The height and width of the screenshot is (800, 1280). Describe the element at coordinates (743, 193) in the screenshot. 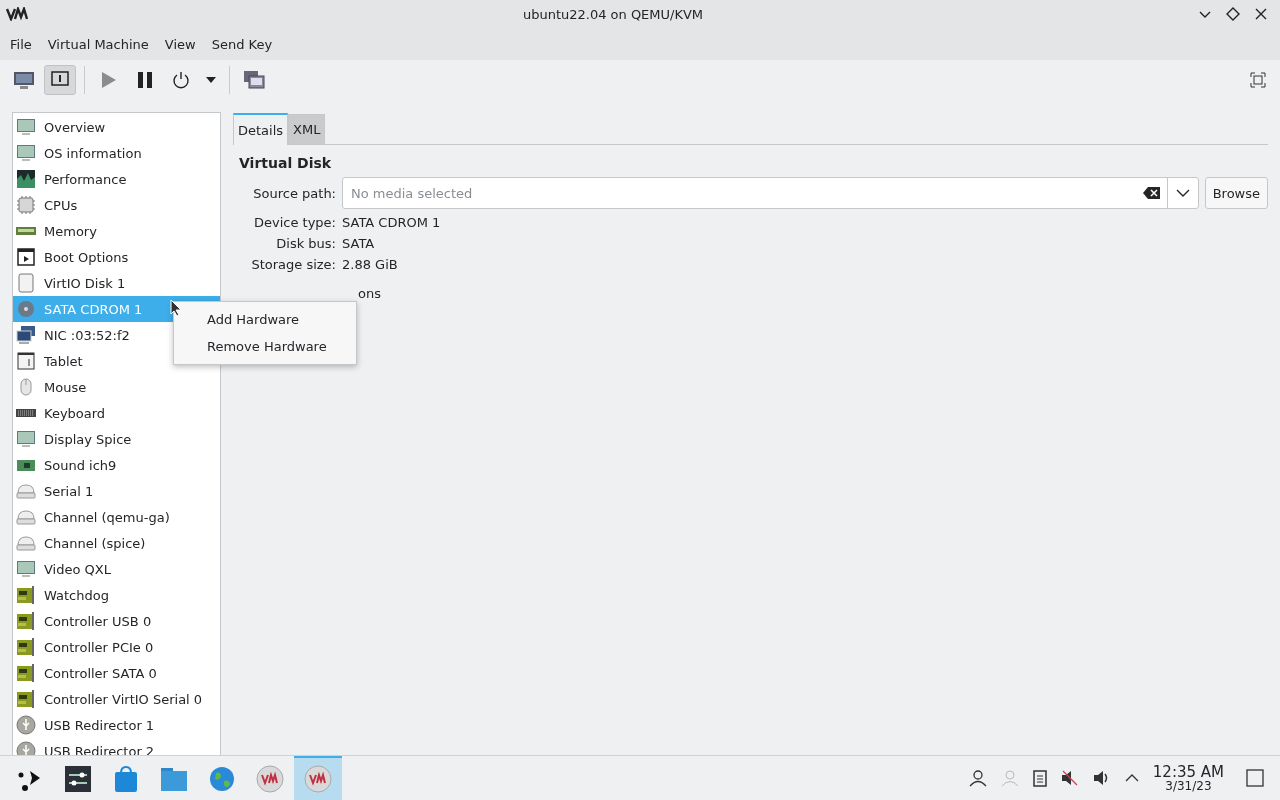

I see `source-path-field: No media selected` at that location.